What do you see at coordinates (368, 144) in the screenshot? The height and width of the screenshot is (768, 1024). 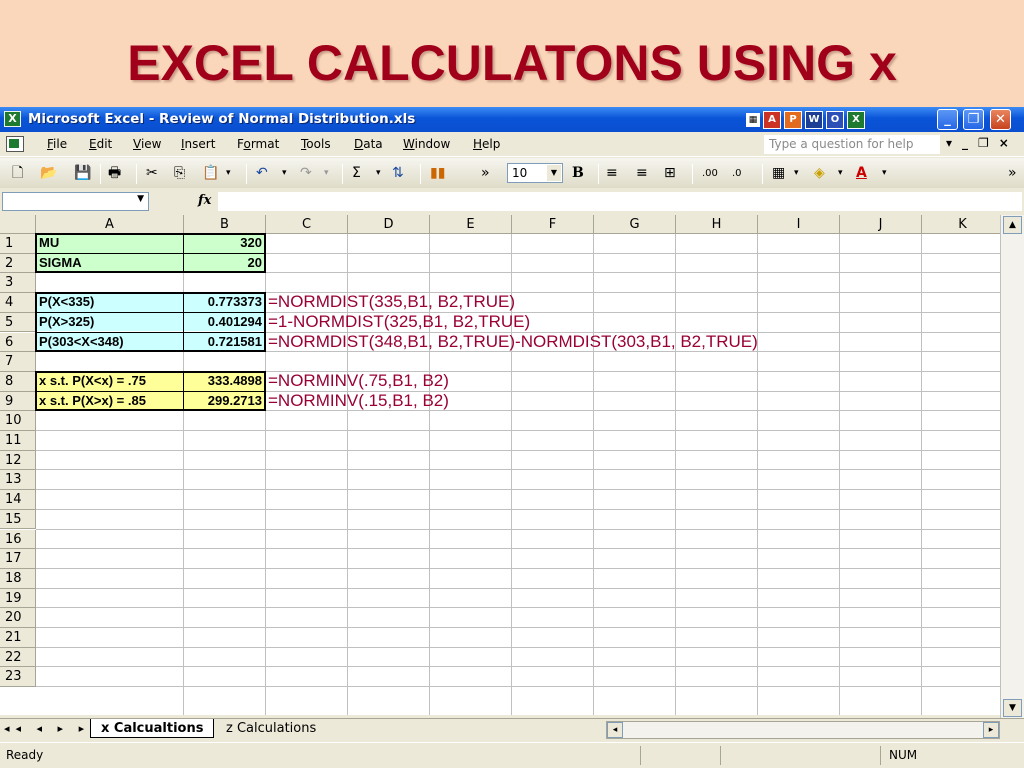 I see `menu-item-data: Data` at bounding box center [368, 144].